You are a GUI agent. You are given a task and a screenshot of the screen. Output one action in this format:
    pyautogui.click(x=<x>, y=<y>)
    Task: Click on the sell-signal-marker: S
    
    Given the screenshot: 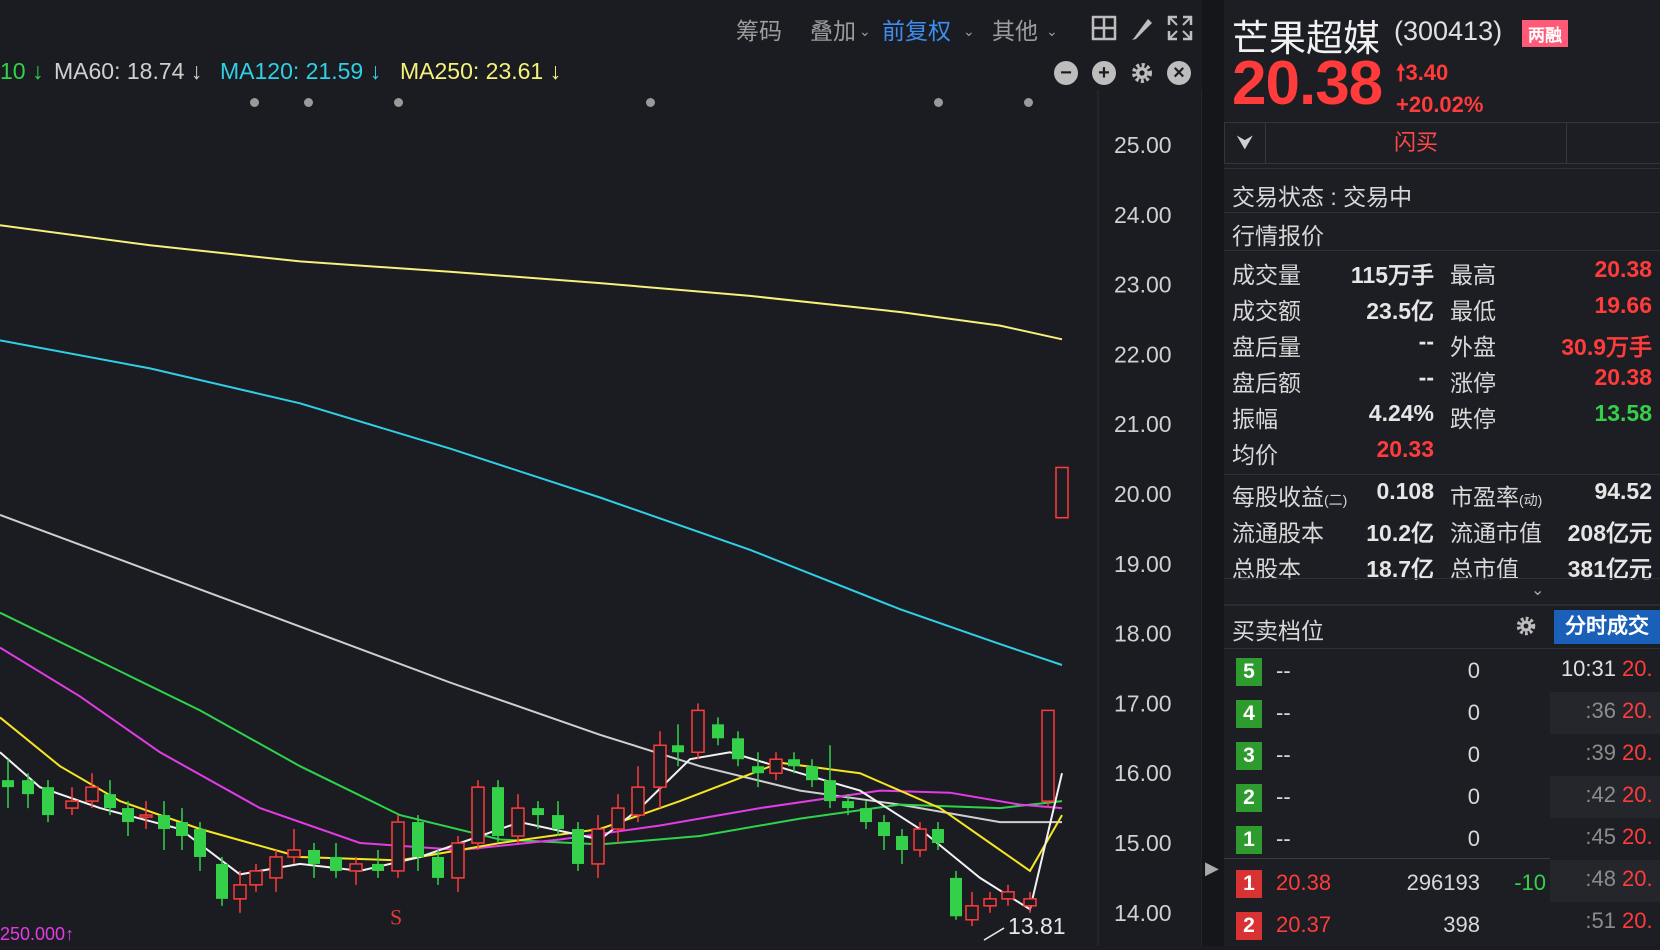 What is the action you would take?
    pyautogui.click(x=396, y=916)
    